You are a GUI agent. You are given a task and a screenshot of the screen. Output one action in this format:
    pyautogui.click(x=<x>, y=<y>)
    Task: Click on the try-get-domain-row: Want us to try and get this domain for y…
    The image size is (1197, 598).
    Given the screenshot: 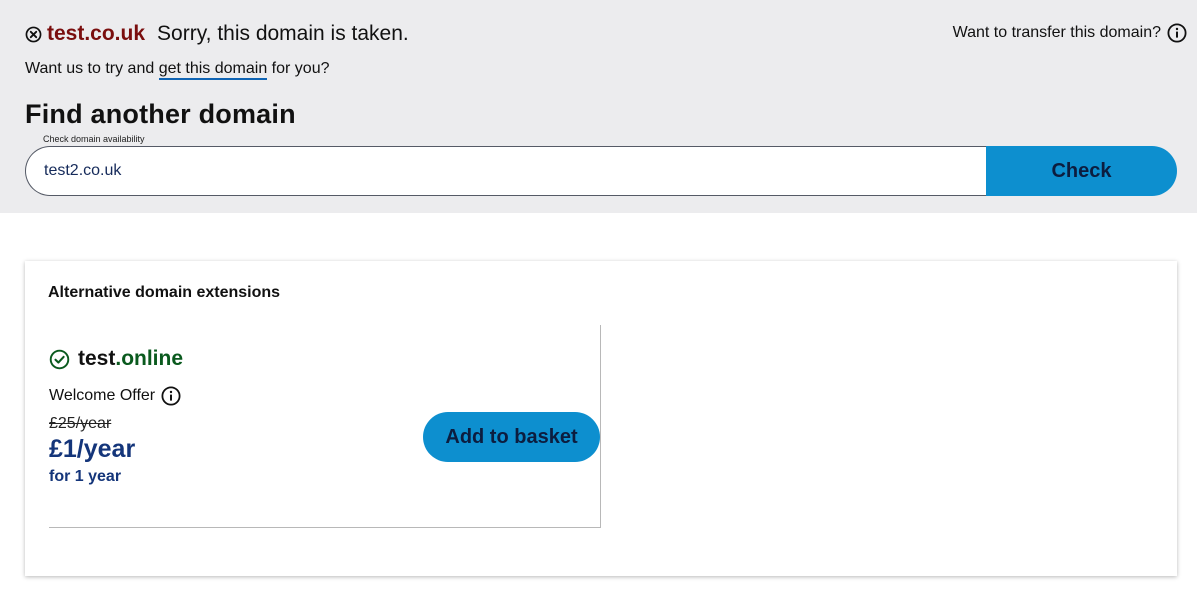 What is the action you would take?
    pyautogui.click(x=177, y=70)
    